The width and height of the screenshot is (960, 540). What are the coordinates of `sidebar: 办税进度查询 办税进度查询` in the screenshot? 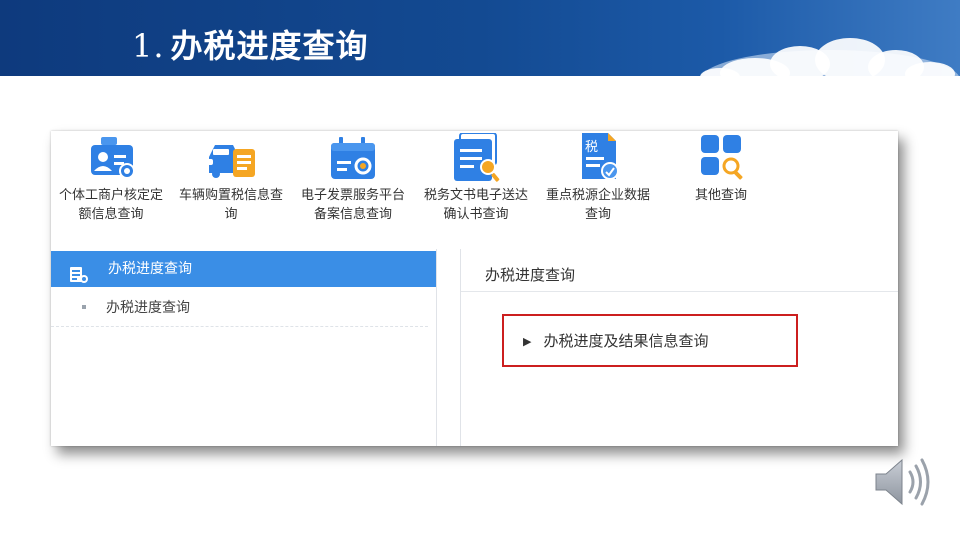 It's located at (244, 347).